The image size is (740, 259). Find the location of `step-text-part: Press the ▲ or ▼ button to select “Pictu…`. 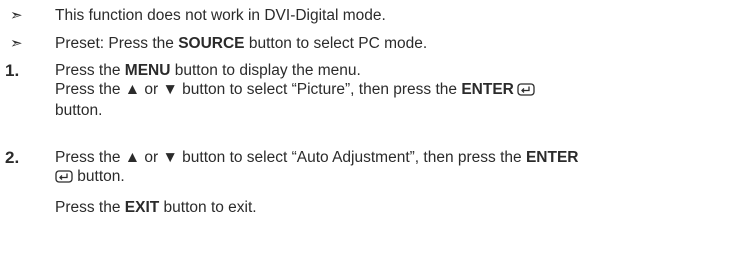

step-text-part: Press the ▲ or ▼ button to select “Pictu… is located at coordinates (258, 89).